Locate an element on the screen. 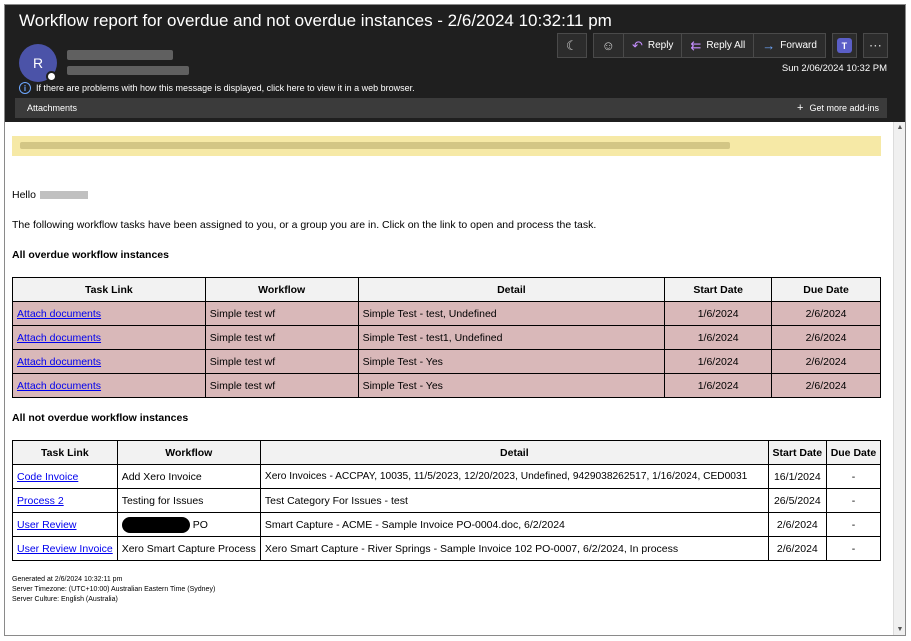 This screenshot has width=911, height=641. more-actions-button: ⋯ is located at coordinates (875, 45).